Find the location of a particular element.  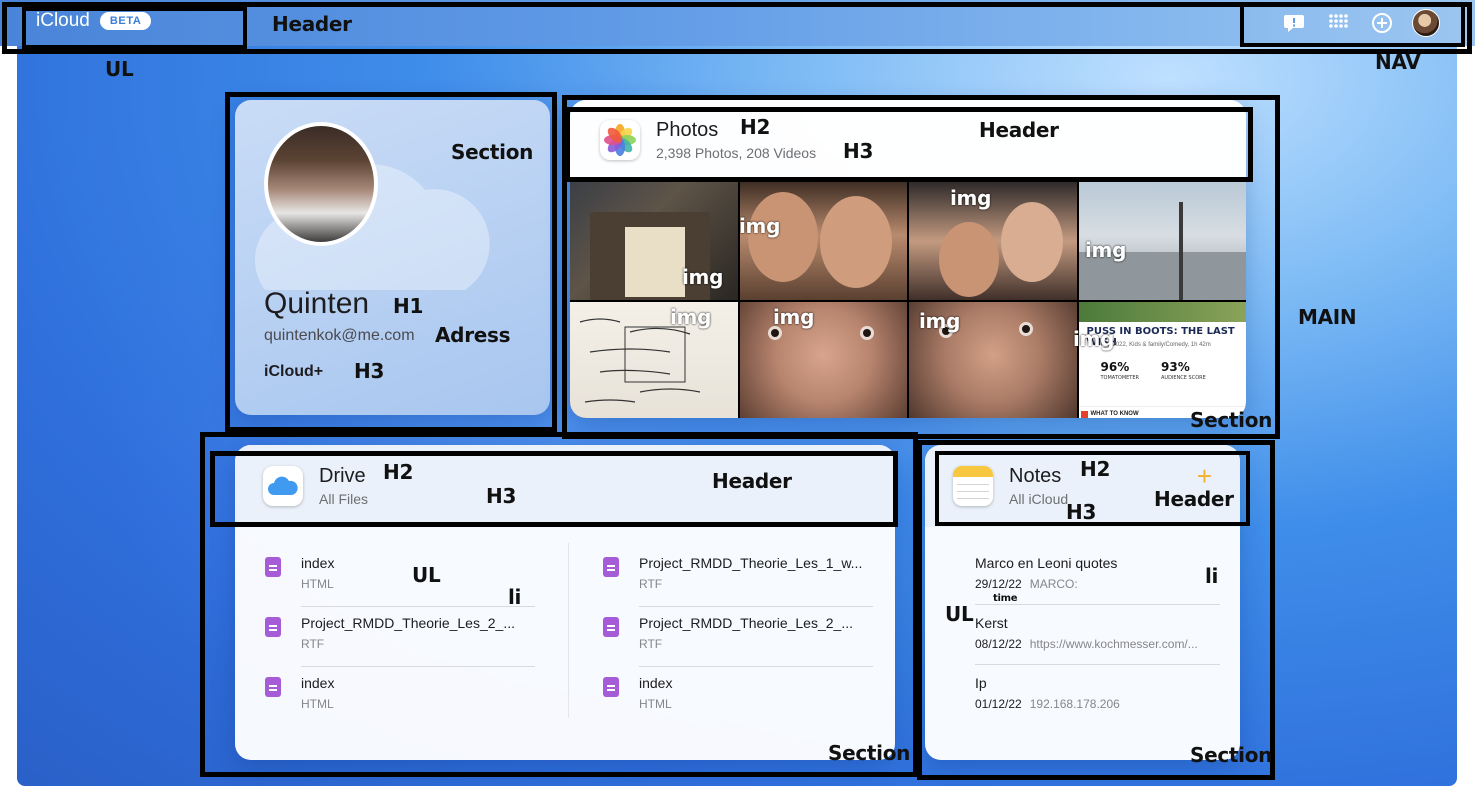

photos-app-icon is located at coordinates (620, 140).